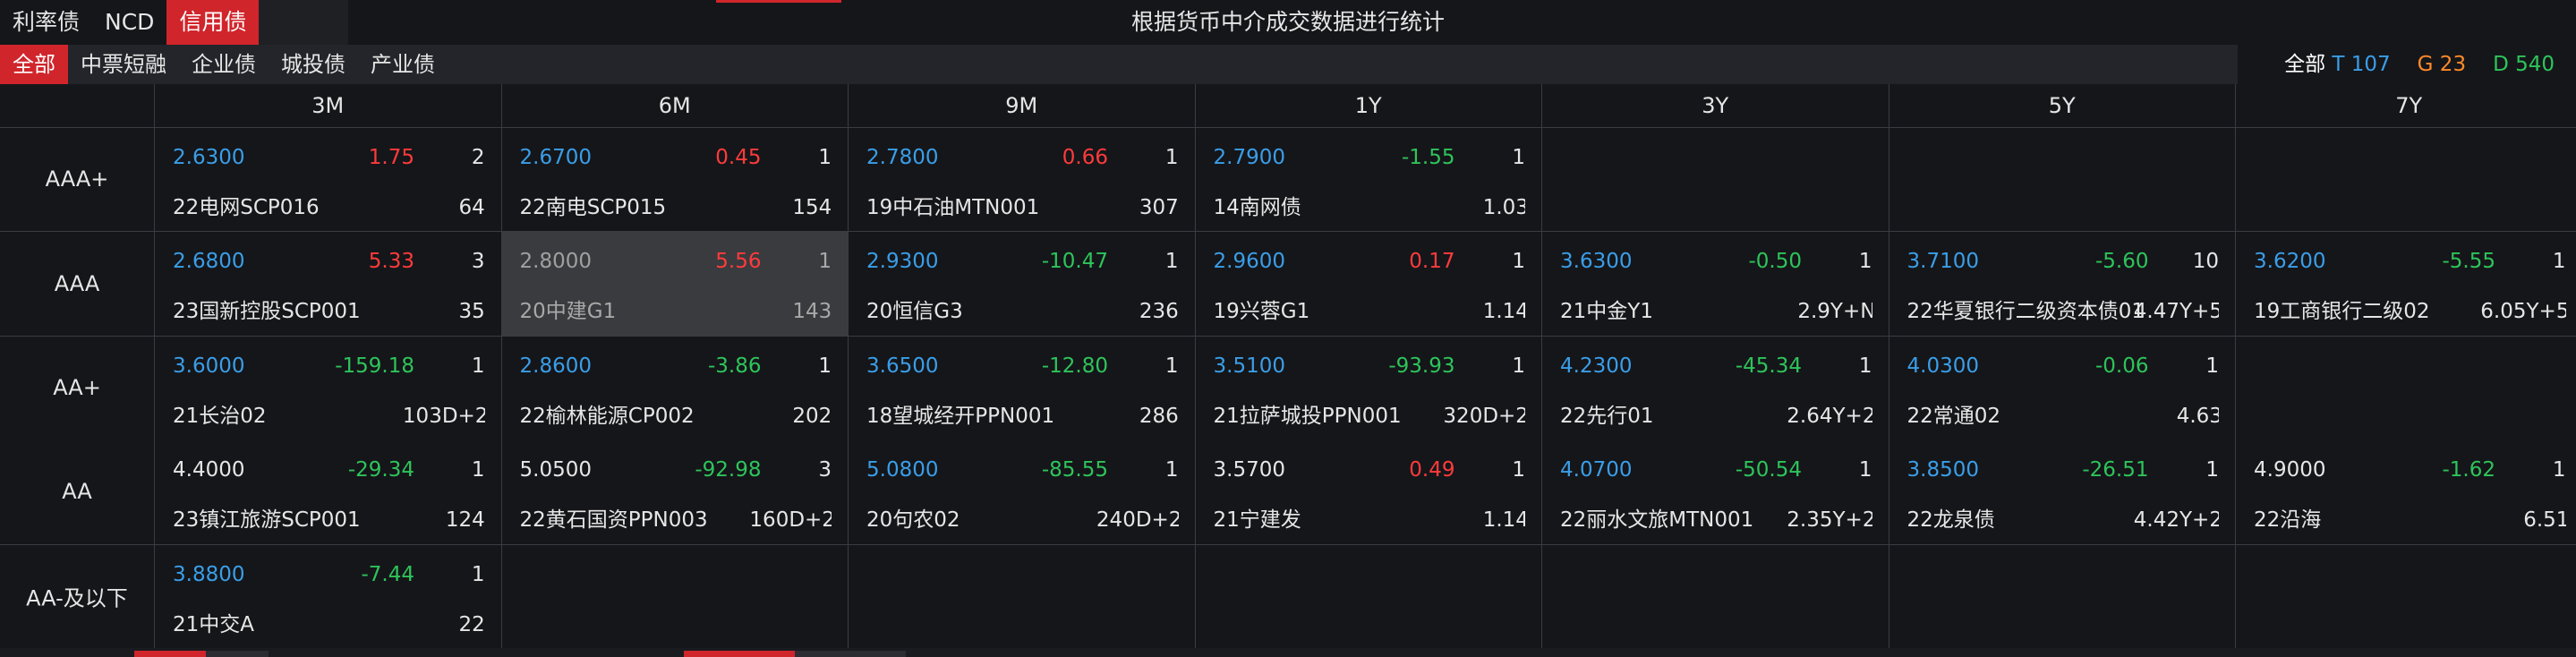 This screenshot has width=2576, height=657. Describe the element at coordinates (1775, 262) in the screenshot. I see `change-bp-value: -0.50` at that location.